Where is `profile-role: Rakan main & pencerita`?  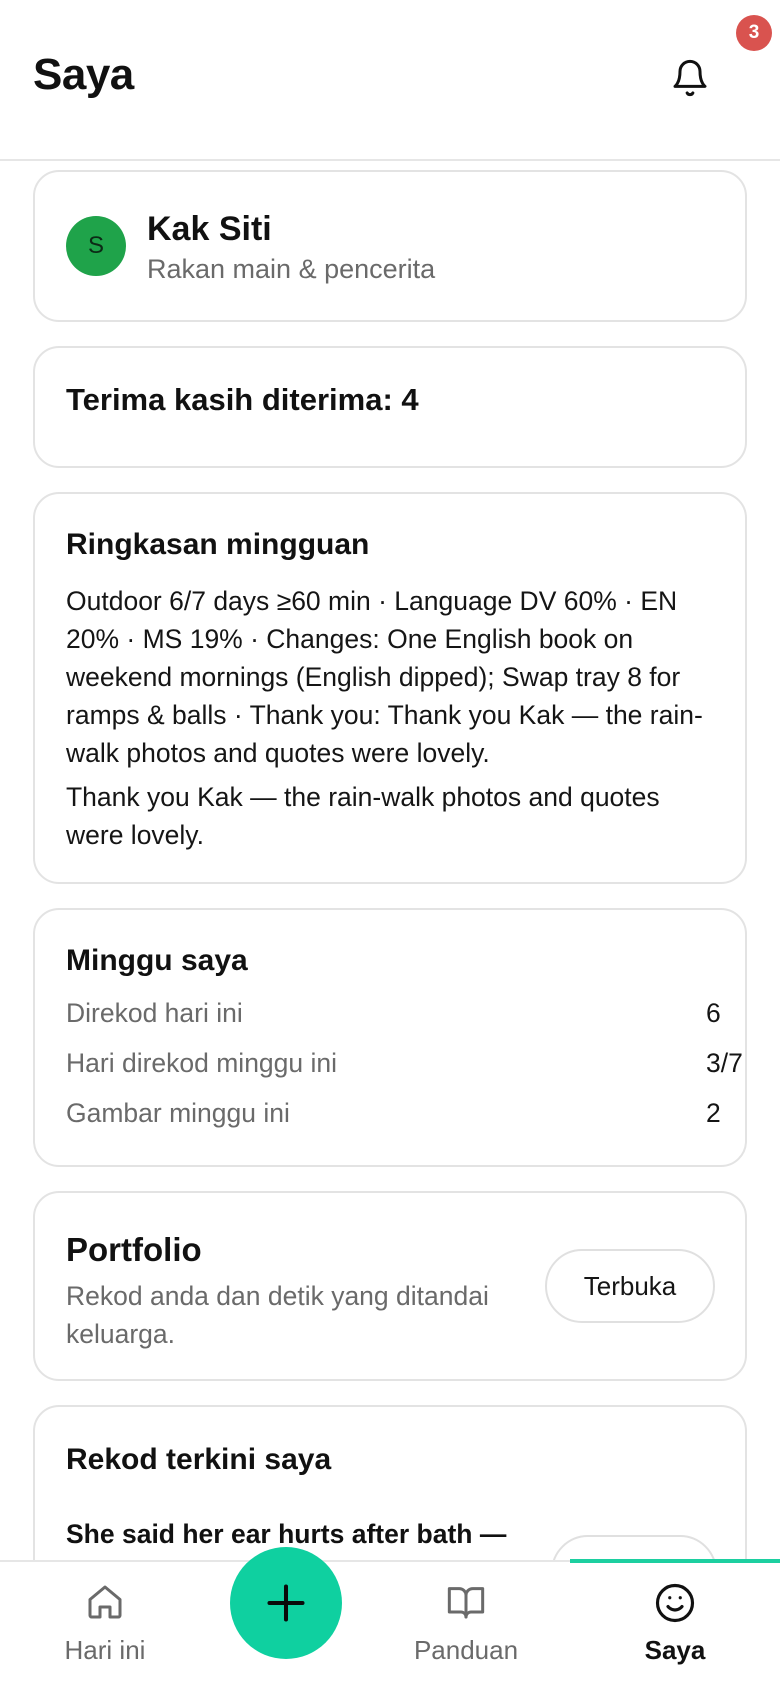 profile-role: Rakan main & pencerita is located at coordinates (291, 269).